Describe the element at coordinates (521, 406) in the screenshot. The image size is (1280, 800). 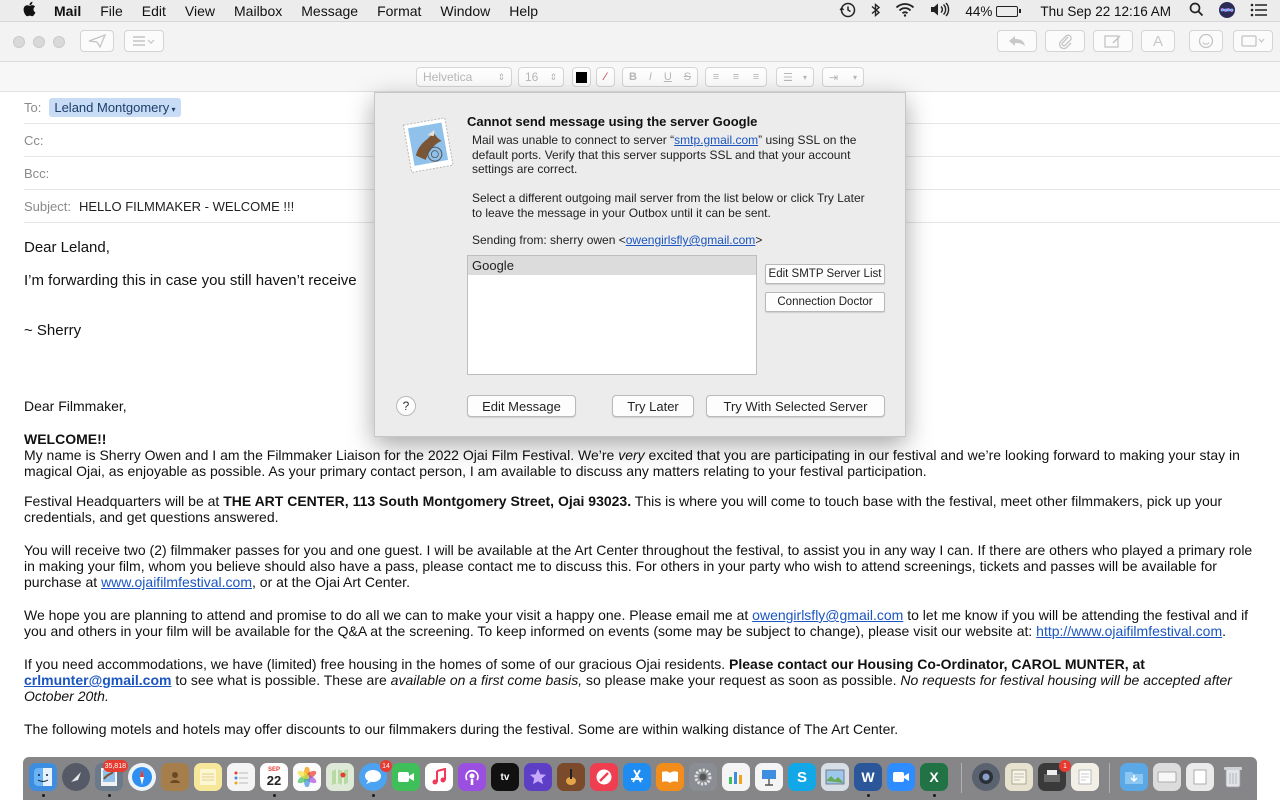
I see `edit-message-button: Edit Message` at that location.